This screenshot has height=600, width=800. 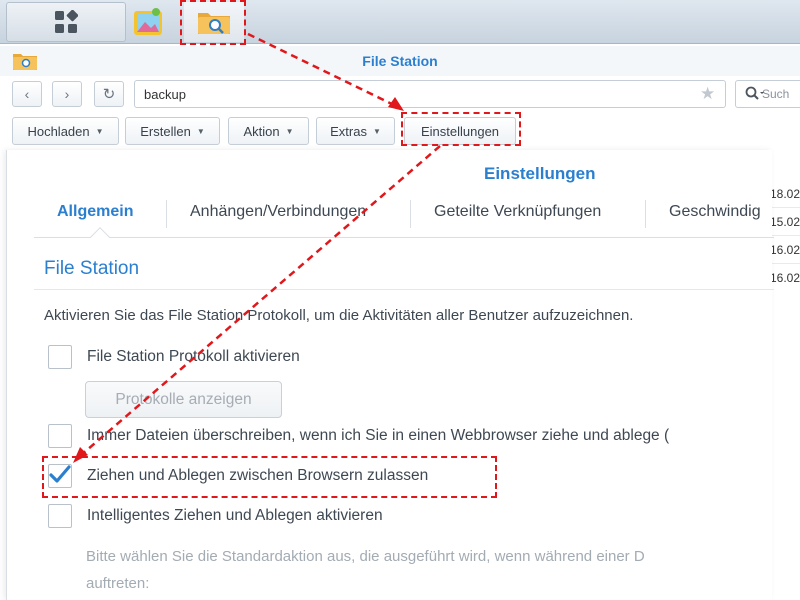 I want to click on background-date-cell: 15.02, so click(x=785, y=222).